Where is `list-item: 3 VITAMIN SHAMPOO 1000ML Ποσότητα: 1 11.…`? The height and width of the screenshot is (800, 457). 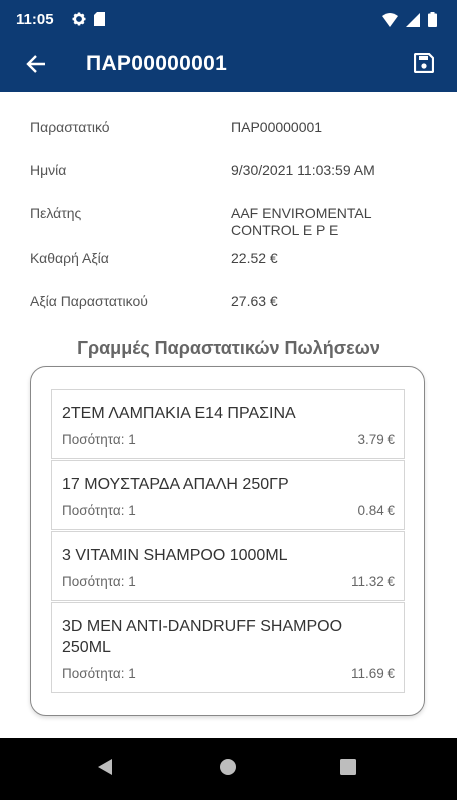 list-item: 3 VITAMIN SHAMPOO 1000ML Ποσότητα: 1 11.… is located at coordinates (228, 566).